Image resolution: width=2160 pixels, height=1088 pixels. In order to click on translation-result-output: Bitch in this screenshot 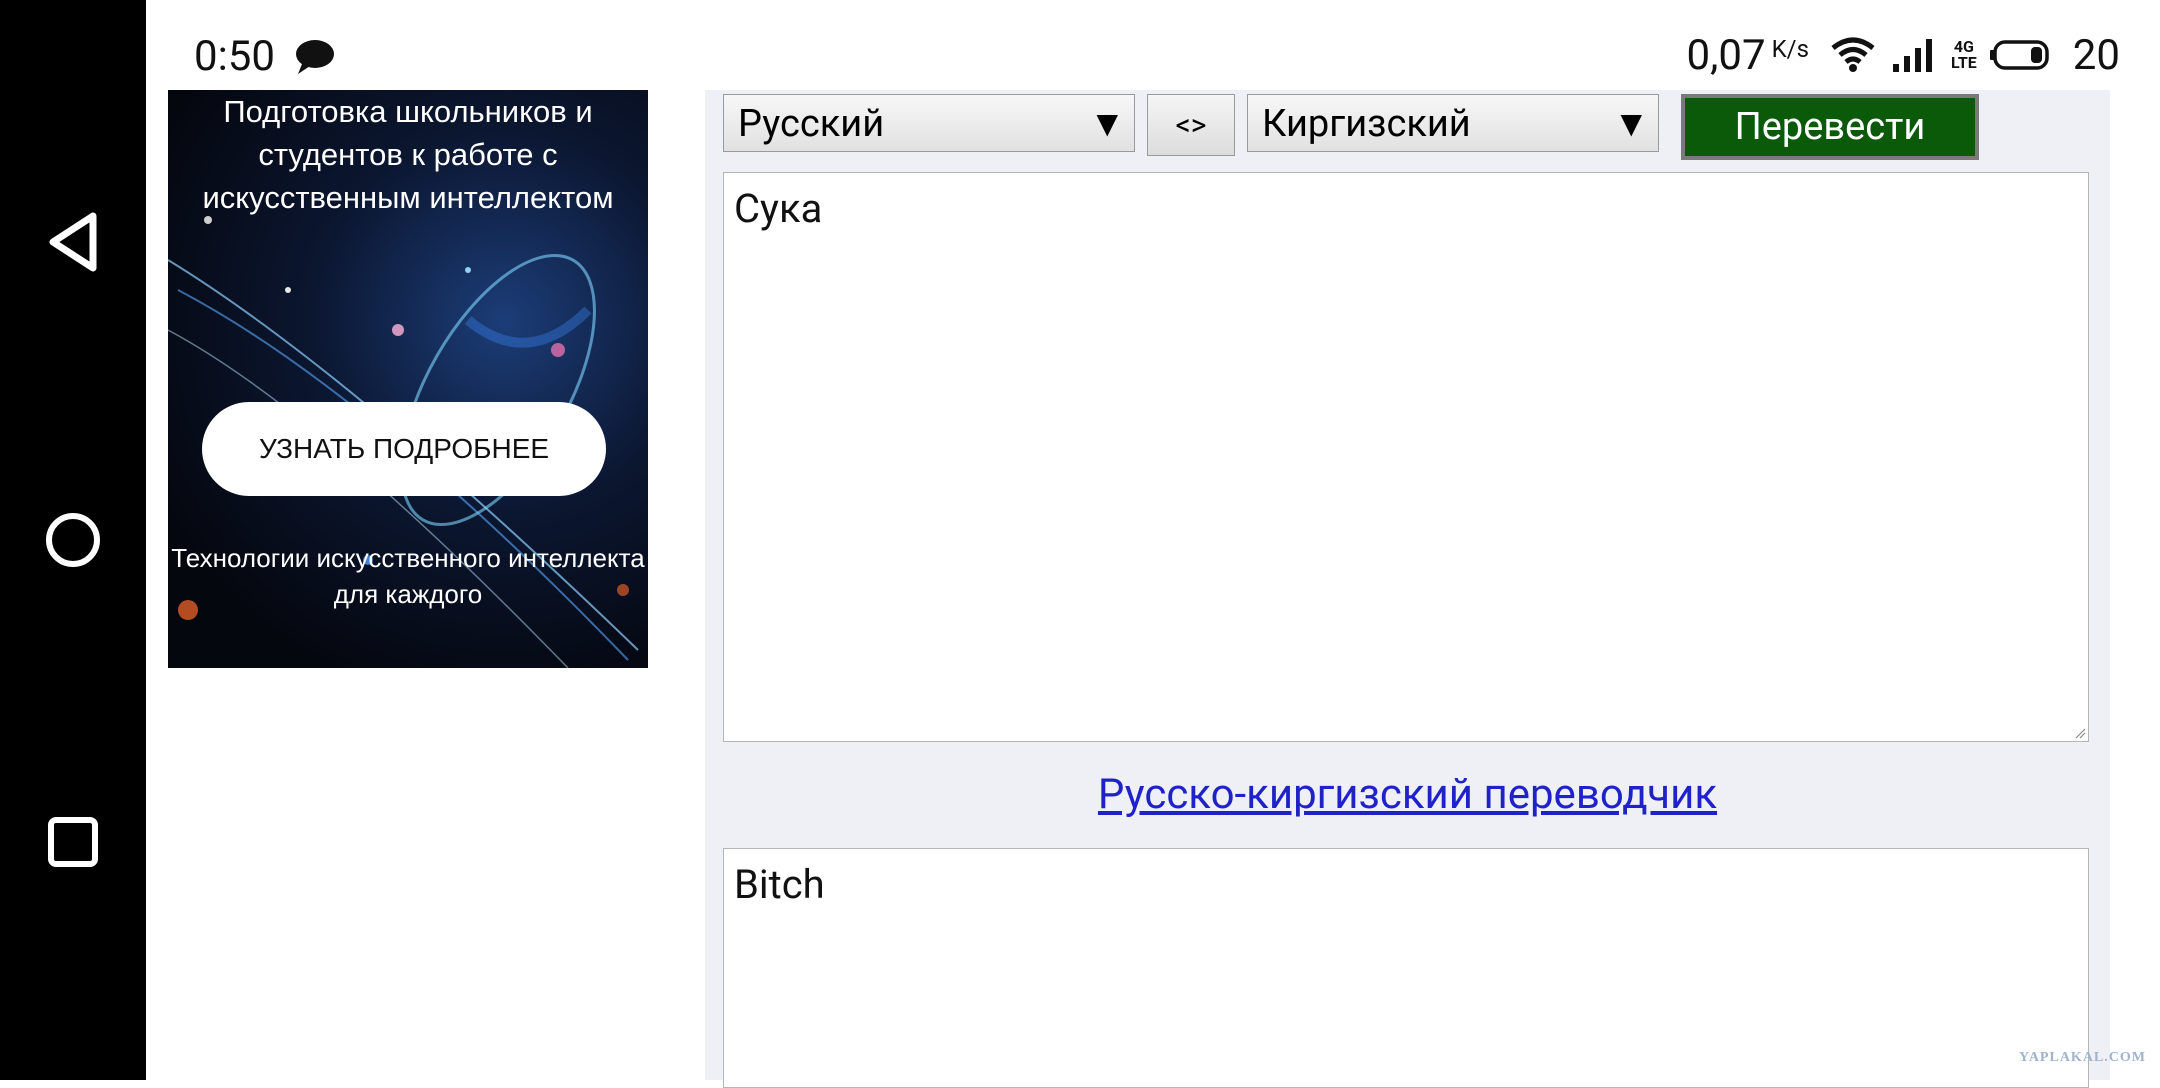, I will do `click(1406, 968)`.